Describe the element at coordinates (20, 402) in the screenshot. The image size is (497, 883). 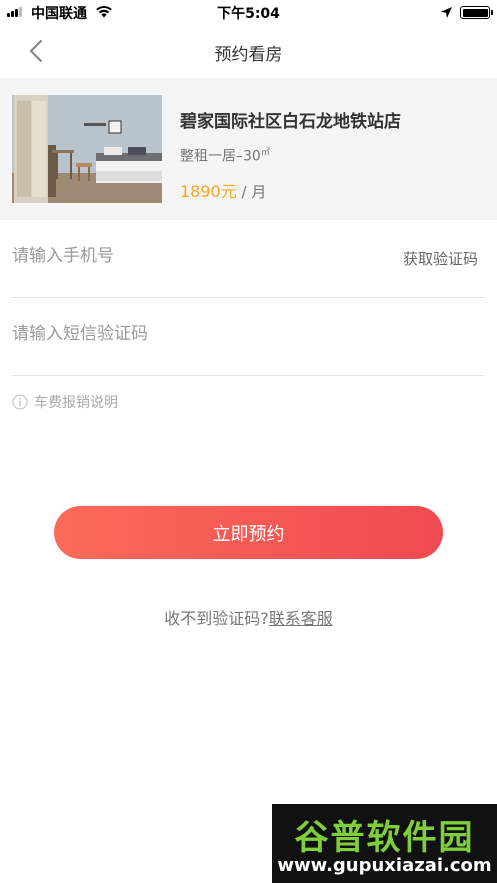
I see `info-icon` at that location.